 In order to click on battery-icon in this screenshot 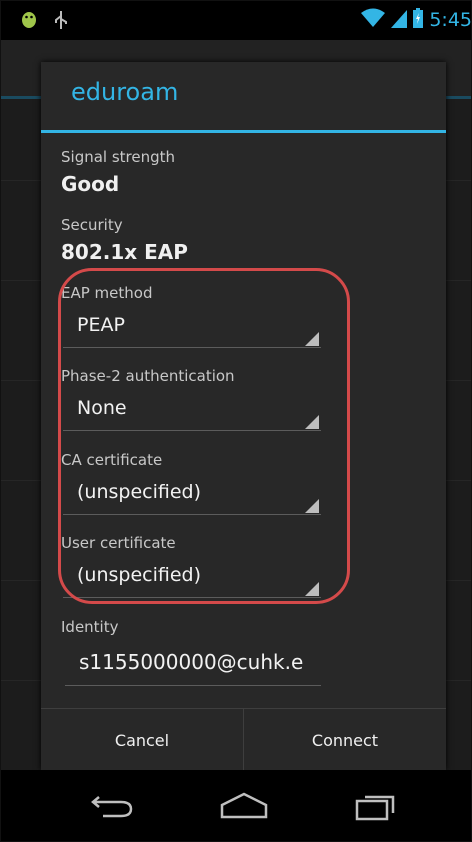, I will do `click(418, 20)`.